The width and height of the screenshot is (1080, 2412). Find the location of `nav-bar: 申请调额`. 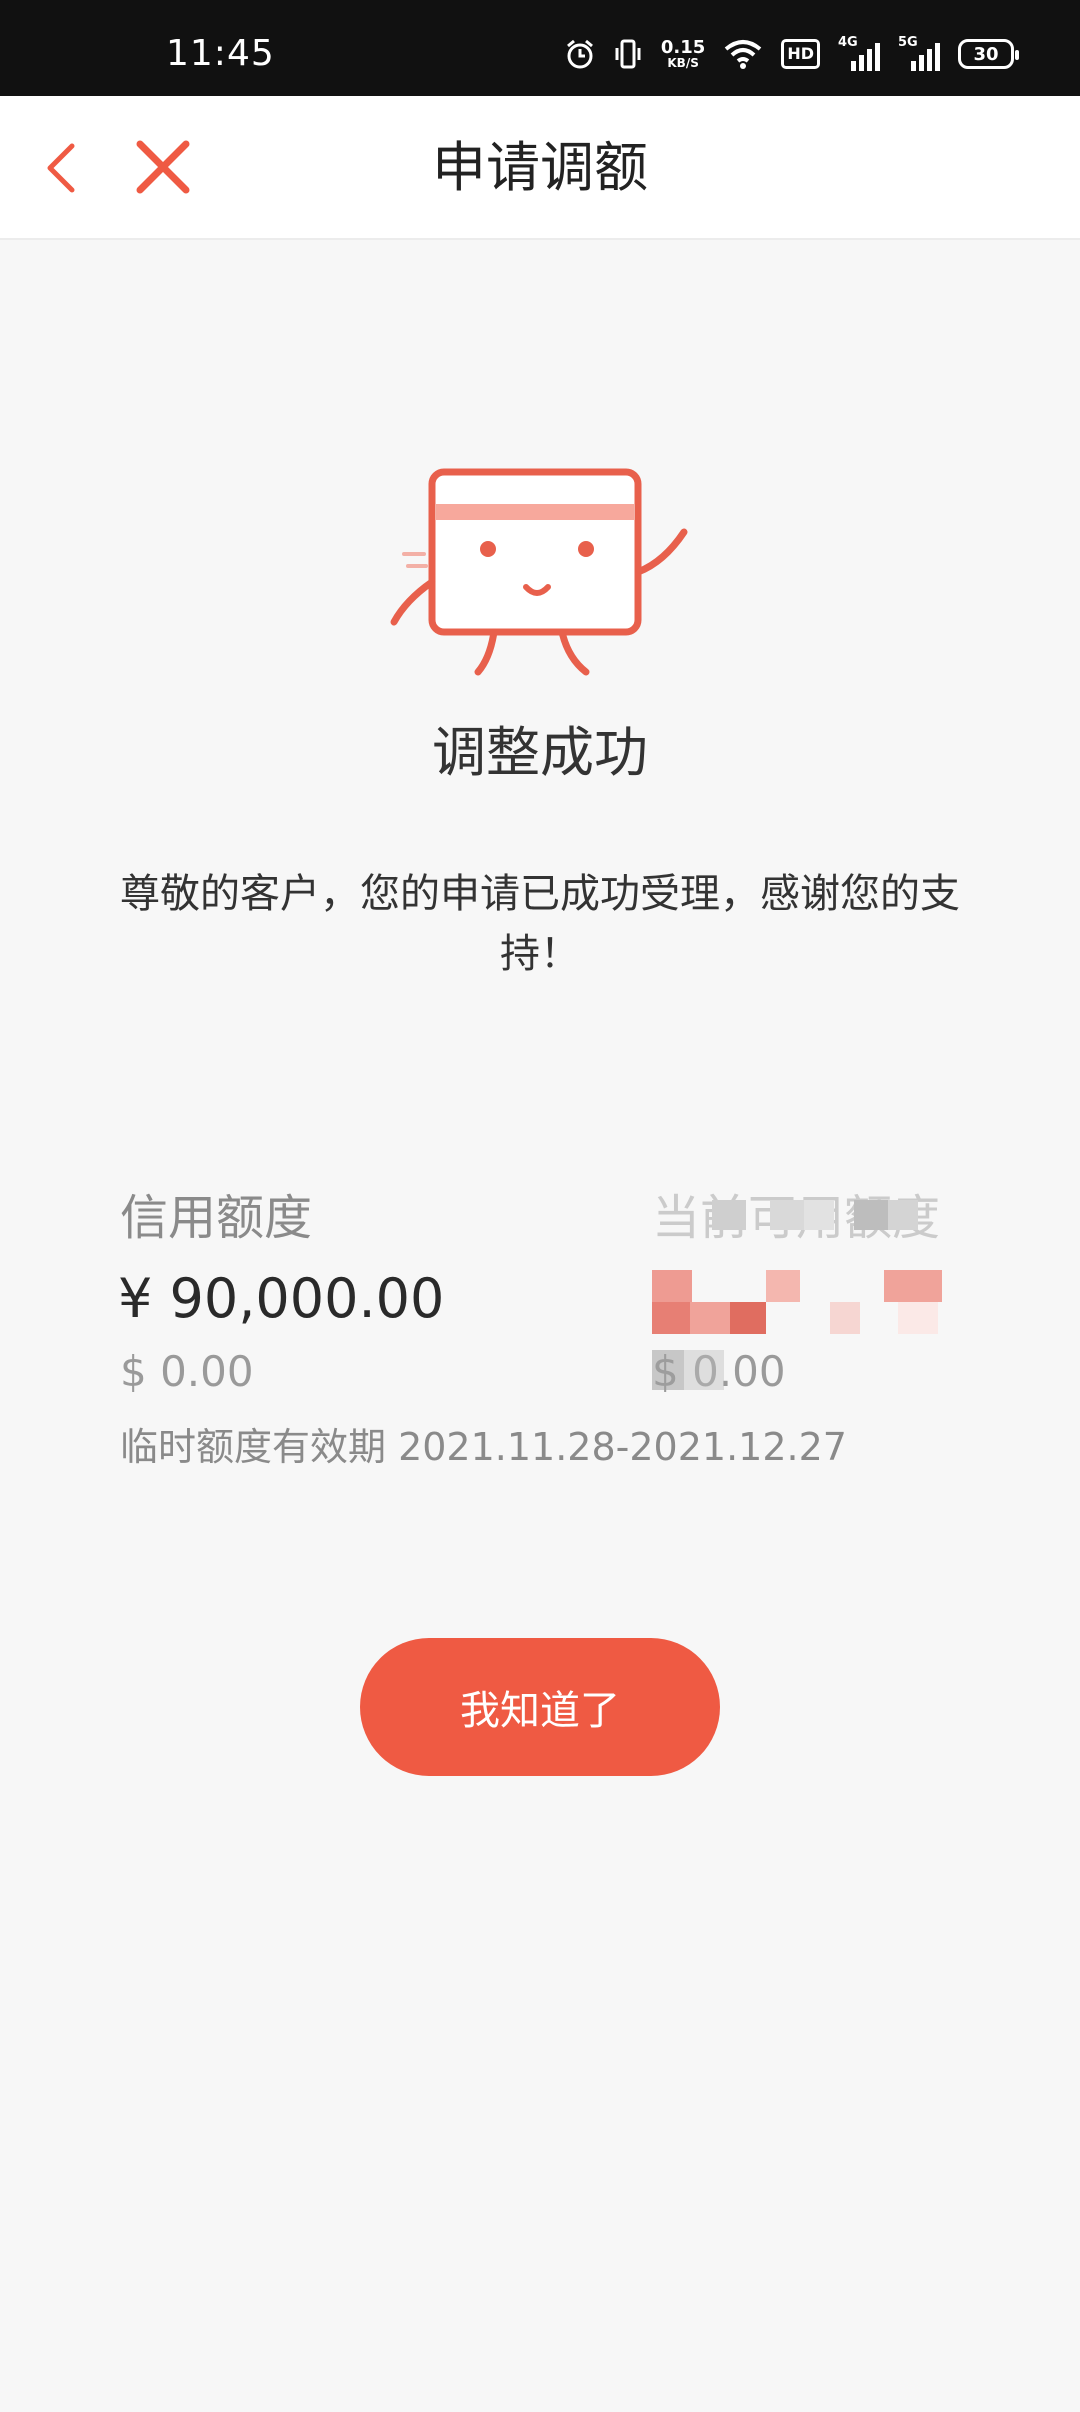

nav-bar: 申请调额 is located at coordinates (540, 168).